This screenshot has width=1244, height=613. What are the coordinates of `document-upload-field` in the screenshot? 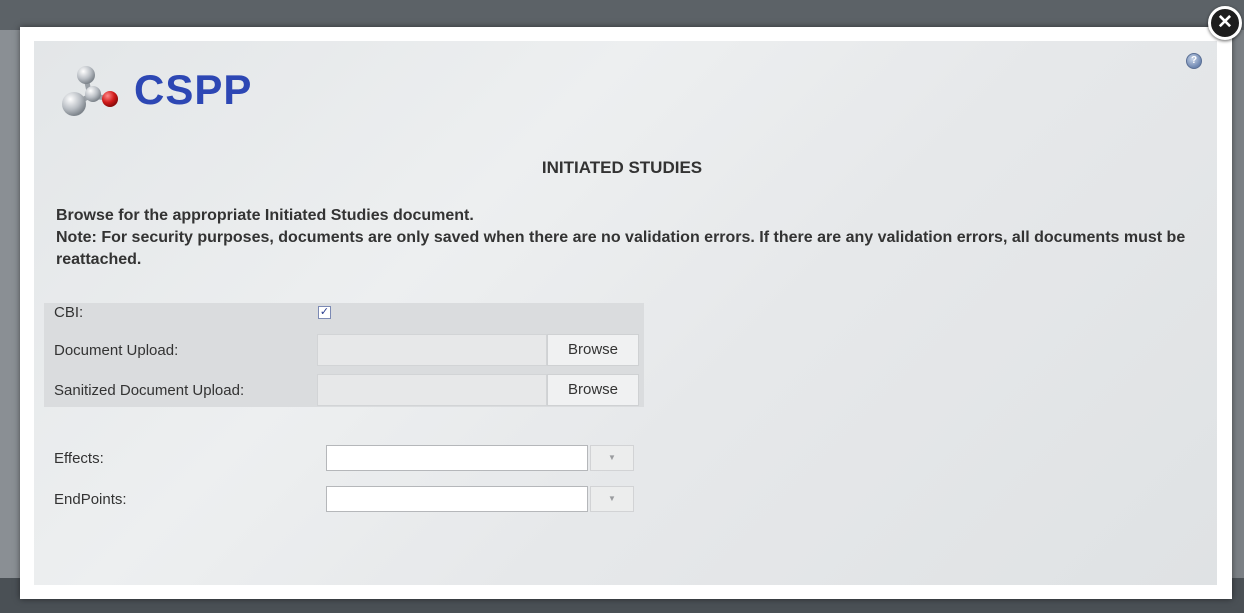 It's located at (432, 350).